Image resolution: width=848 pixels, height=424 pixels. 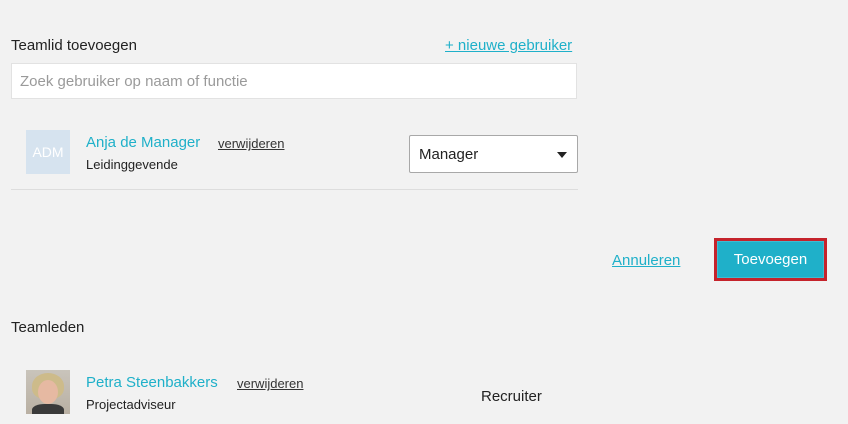 What do you see at coordinates (251, 143) in the screenshot?
I see `candidate-remove-link: verwijderen` at bounding box center [251, 143].